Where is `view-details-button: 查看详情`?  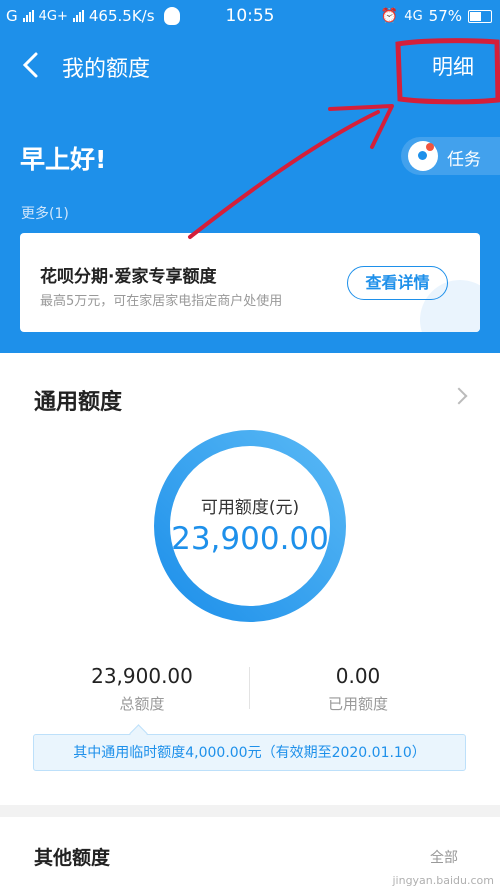 view-details-button: 查看详情 is located at coordinates (397, 283).